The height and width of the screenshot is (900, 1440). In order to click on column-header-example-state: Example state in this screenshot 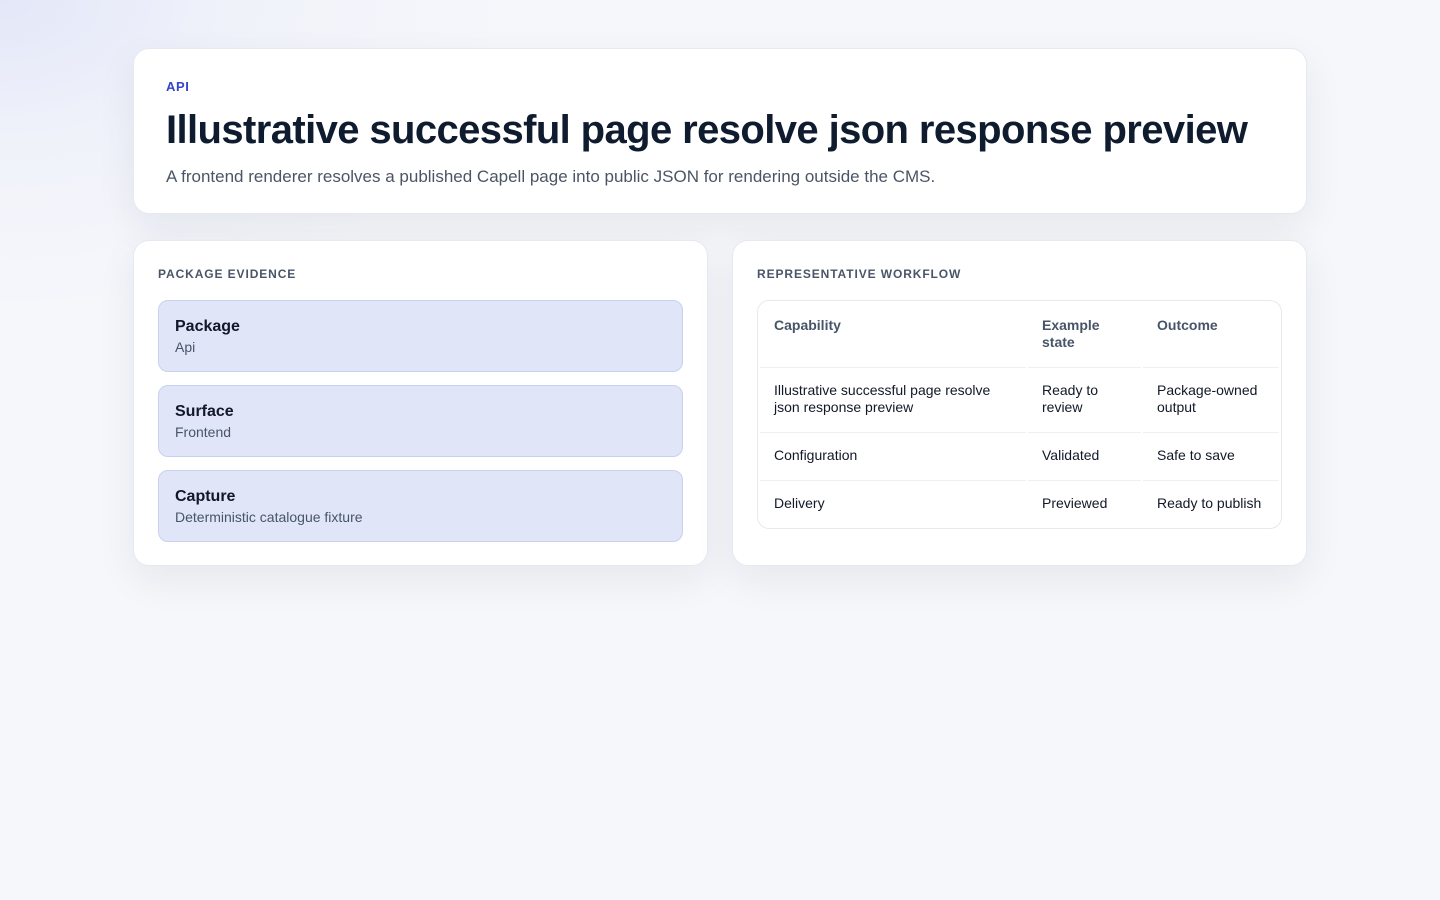, I will do `click(1071, 333)`.